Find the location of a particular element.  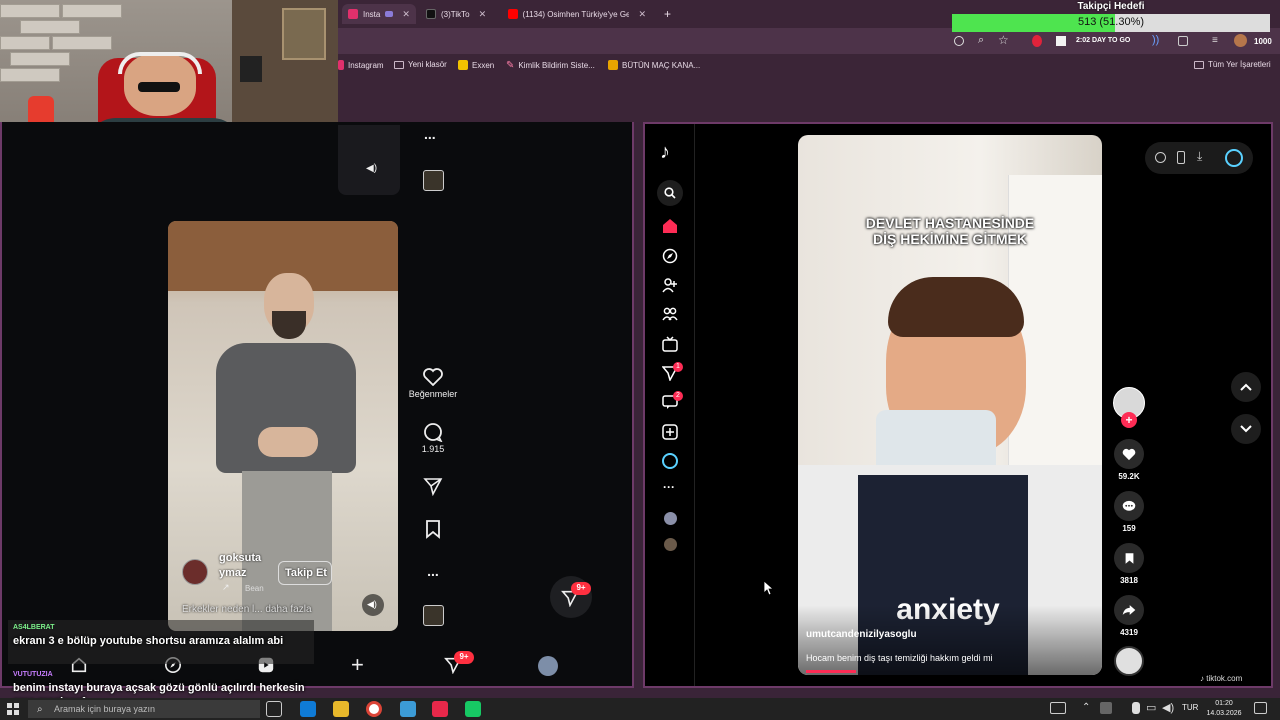

comments-count: 1.915 is located at coordinates (433, 449).